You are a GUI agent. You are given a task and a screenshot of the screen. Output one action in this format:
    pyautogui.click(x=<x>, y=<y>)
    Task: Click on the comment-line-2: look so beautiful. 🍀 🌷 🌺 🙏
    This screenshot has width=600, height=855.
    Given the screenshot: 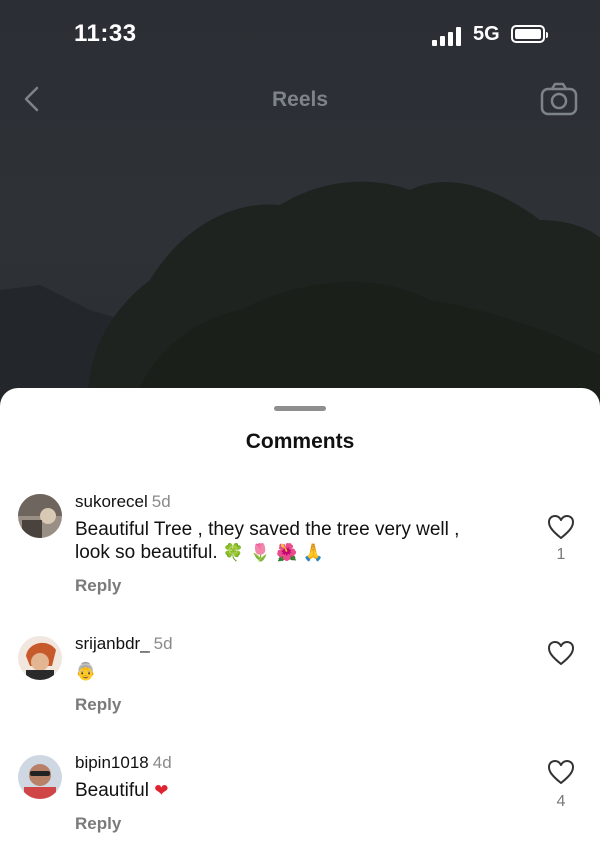 What is the action you would take?
    pyautogui.click(x=295, y=553)
    